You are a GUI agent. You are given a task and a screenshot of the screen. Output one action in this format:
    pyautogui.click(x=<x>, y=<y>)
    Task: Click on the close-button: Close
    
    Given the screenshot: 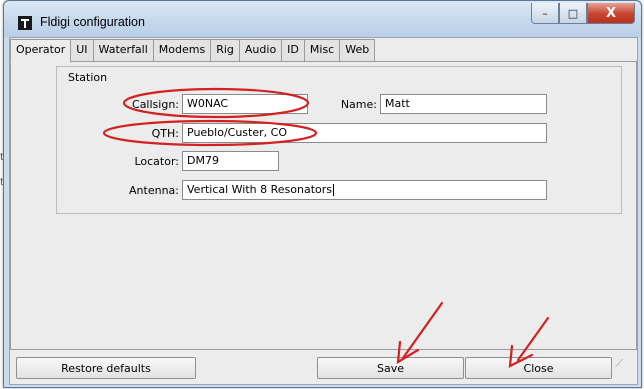 What is the action you would take?
    pyautogui.click(x=538, y=368)
    